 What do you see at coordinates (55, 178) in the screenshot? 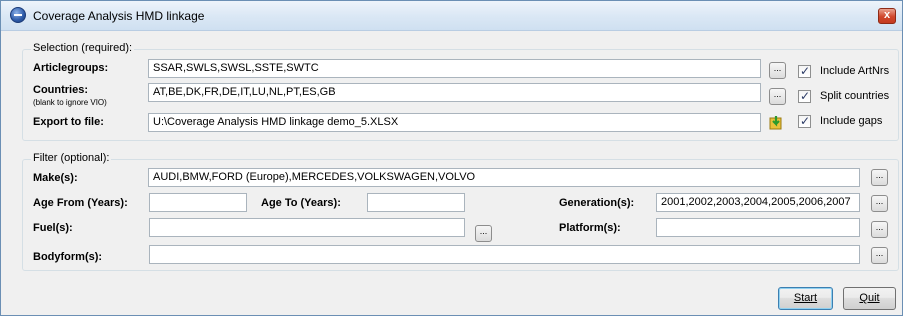
I see `makes-label: Make(s):` at bounding box center [55, 178].